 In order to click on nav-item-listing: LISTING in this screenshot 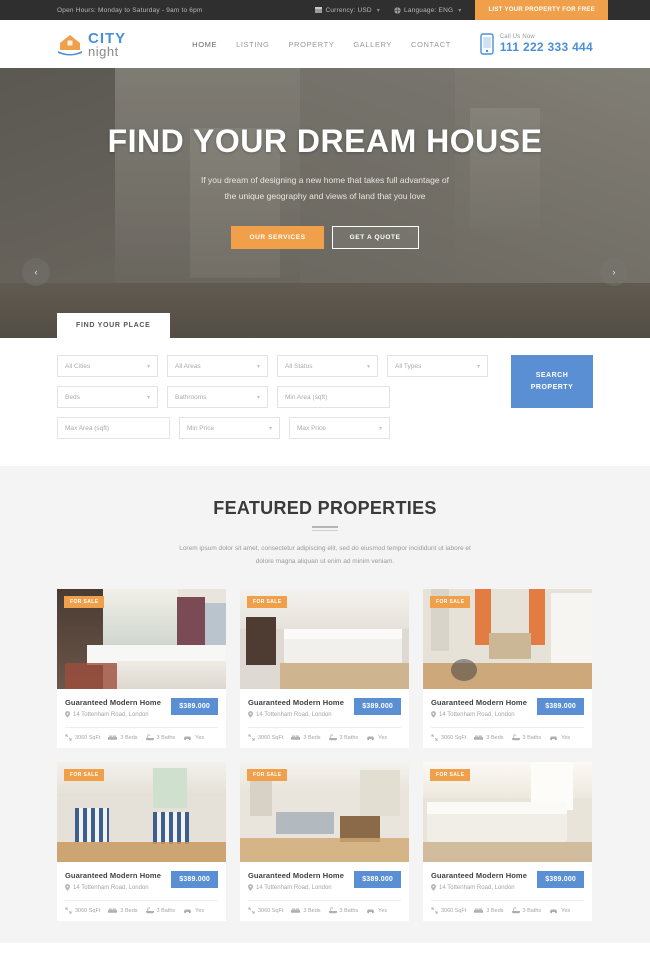, I will do `click(252, 44)`.